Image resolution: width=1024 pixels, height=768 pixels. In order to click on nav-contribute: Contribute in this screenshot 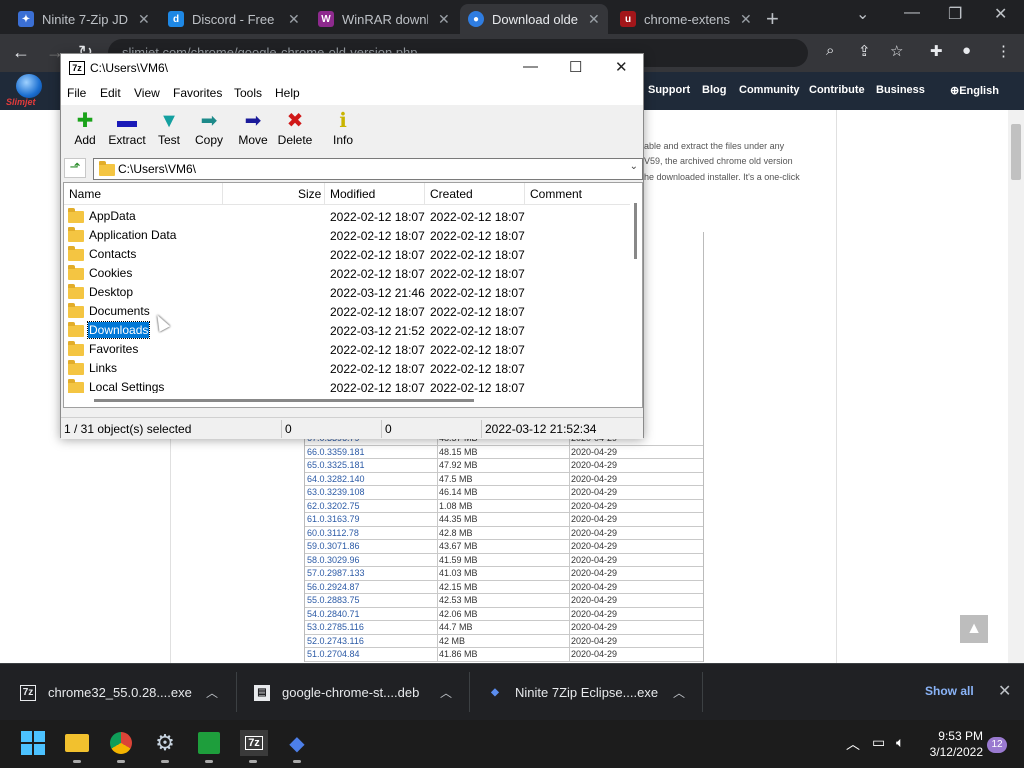, I will do `click(837, 90)`.